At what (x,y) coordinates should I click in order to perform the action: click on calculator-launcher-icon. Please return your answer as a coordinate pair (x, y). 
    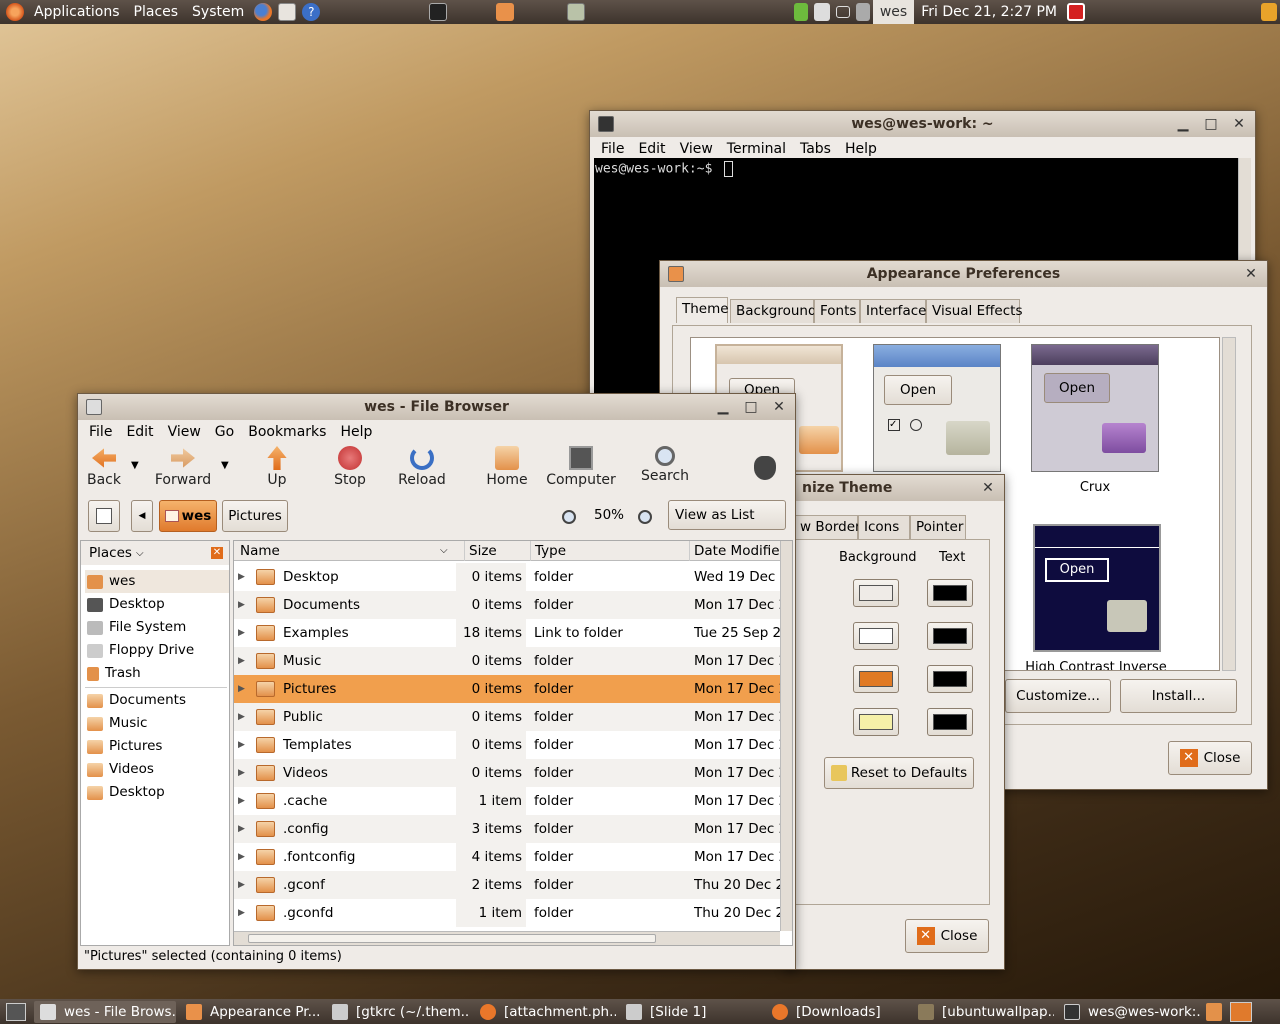
    Looking at the image, I should click on (576, 12).